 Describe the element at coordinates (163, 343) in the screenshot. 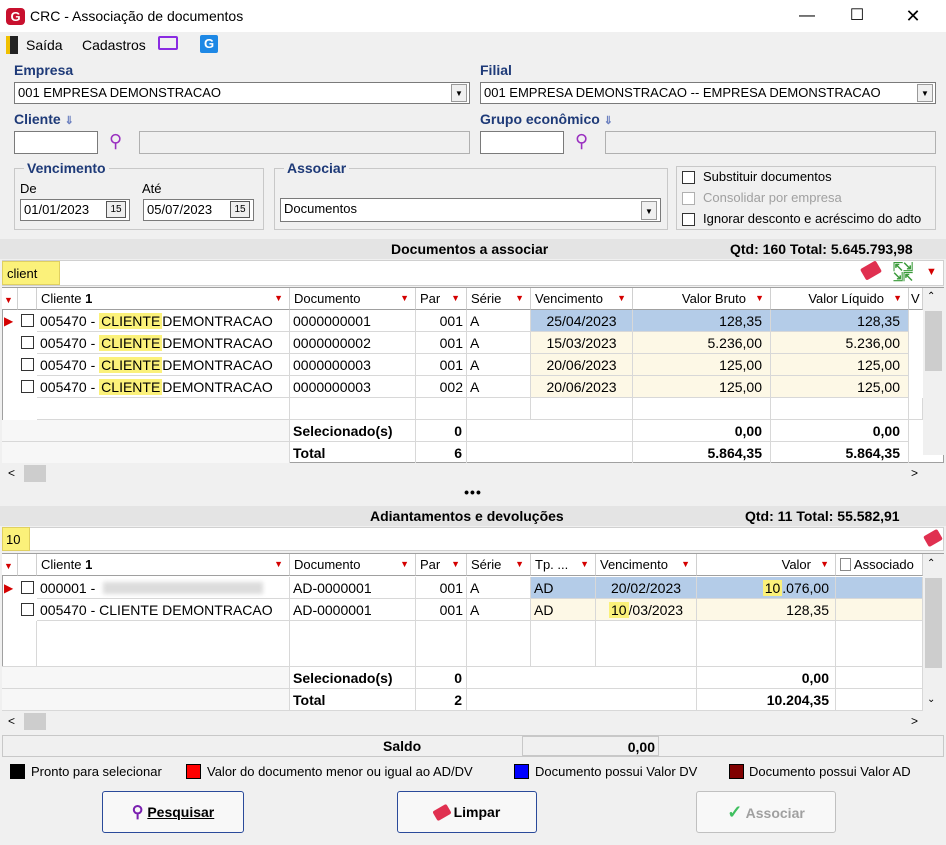

I see `cell-cliente: 005470 - CLIENTE DEMONTRACAO` at that location.